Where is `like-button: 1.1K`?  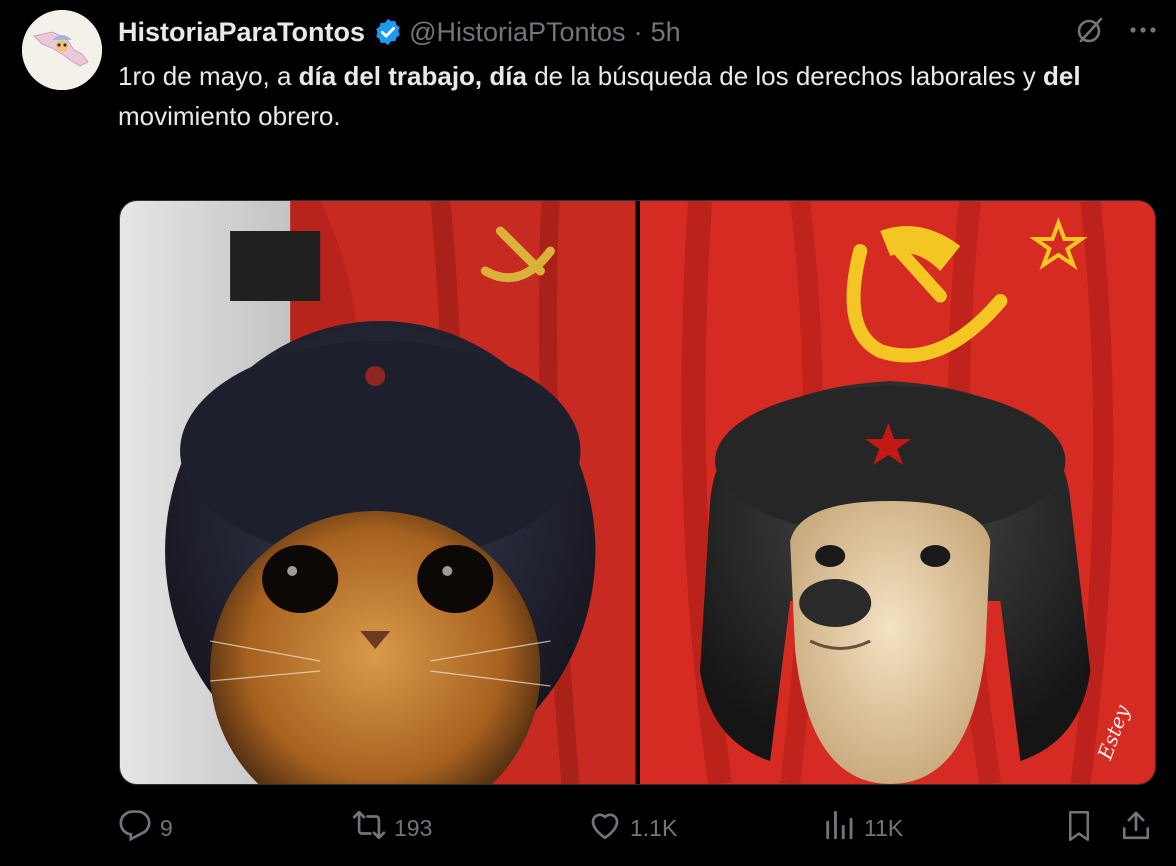
like-button: 1.1K is located at coordinates (632, 828).